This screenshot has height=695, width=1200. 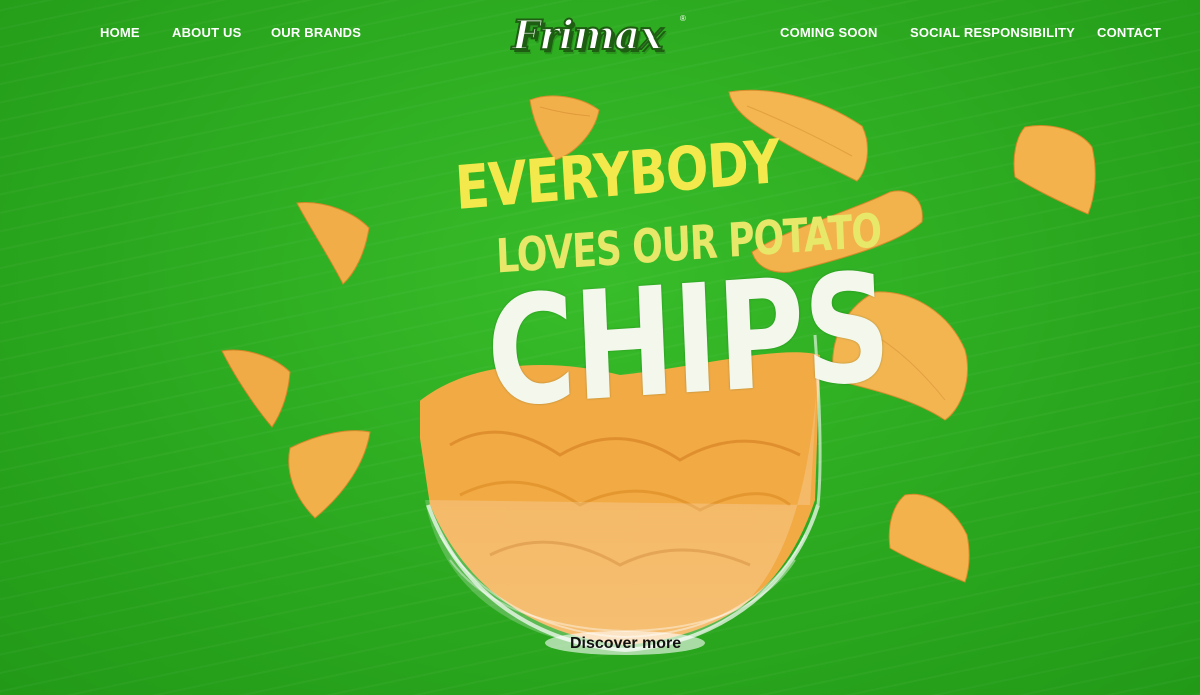 I want to click on frimax-logo: Frimax ®, so click(x=598, y=42).